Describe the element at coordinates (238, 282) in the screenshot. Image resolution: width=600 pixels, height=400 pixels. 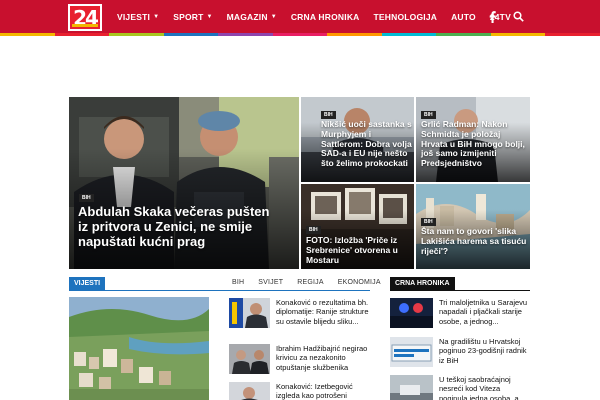
I see `filter-bih: BIH` at that location.